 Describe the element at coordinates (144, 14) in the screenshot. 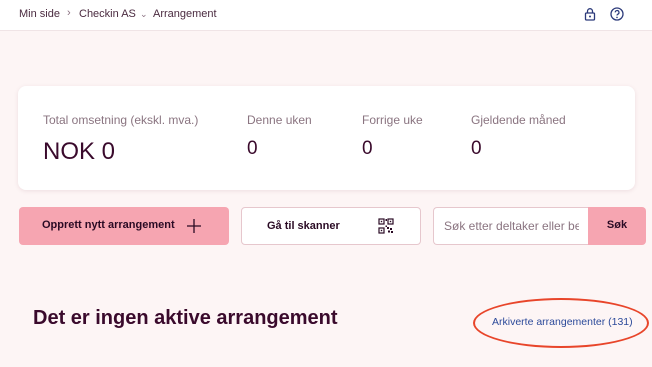

I see `chevron-down-icon: ⌄` at that location.